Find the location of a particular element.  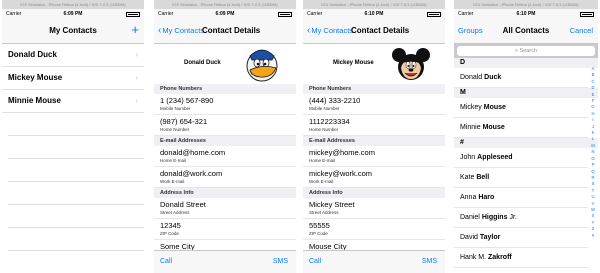

phone-field-home: (987) 654-321 Home Number is located at coordinates (225, 125).